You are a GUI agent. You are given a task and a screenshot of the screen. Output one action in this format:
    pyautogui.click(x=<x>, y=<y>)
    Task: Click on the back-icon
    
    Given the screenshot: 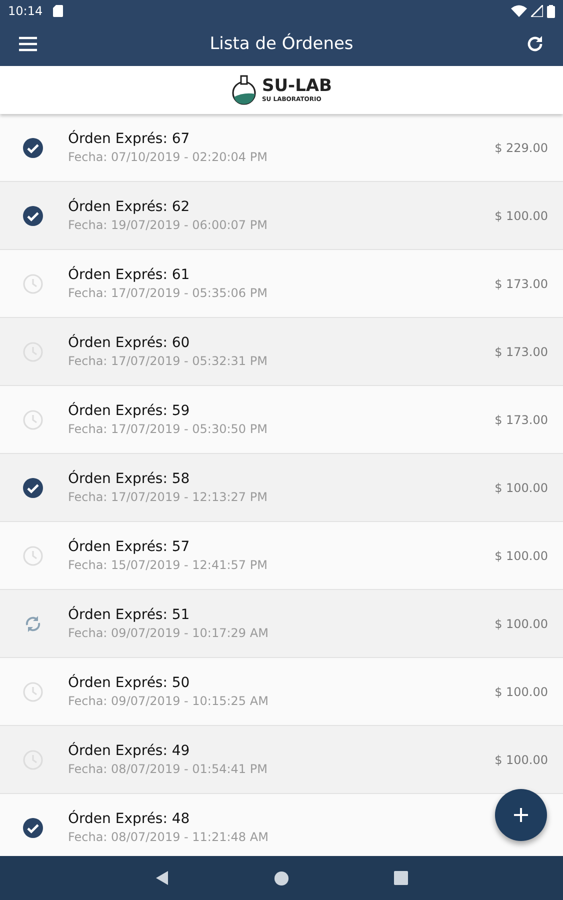 What is the action you would take?
    pyautogui.click(x=162, y=878)
    